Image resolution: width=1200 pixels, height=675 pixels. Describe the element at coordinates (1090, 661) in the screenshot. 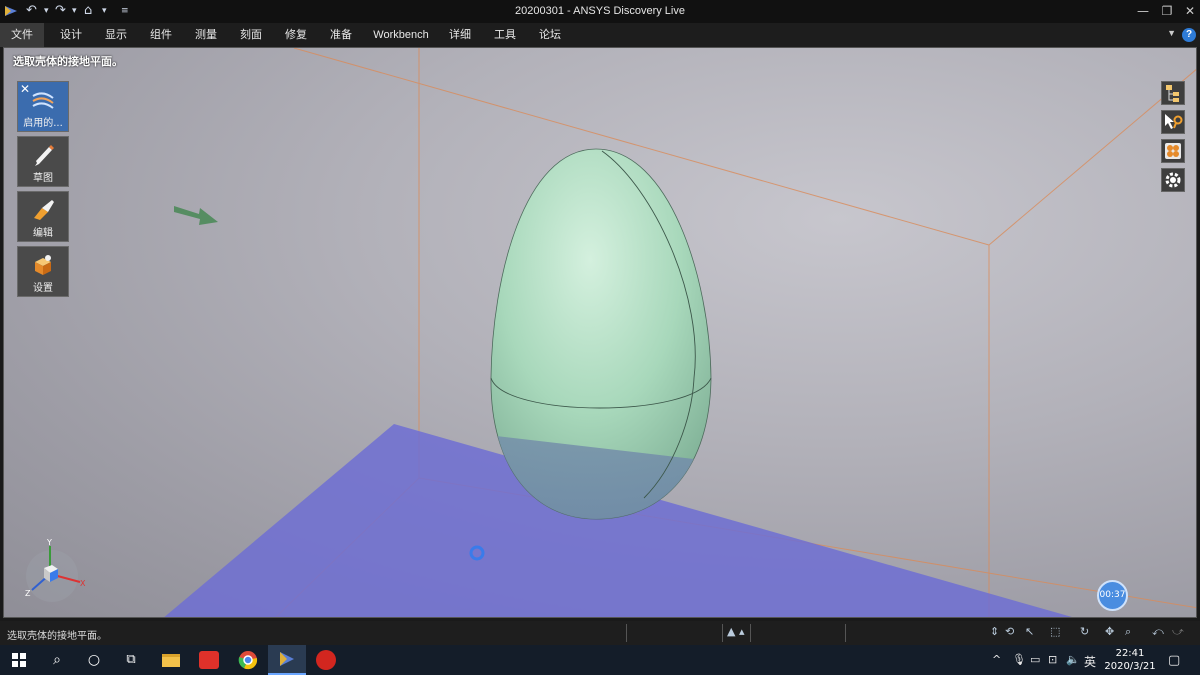

I see `ime-indicator: 英` at that location.